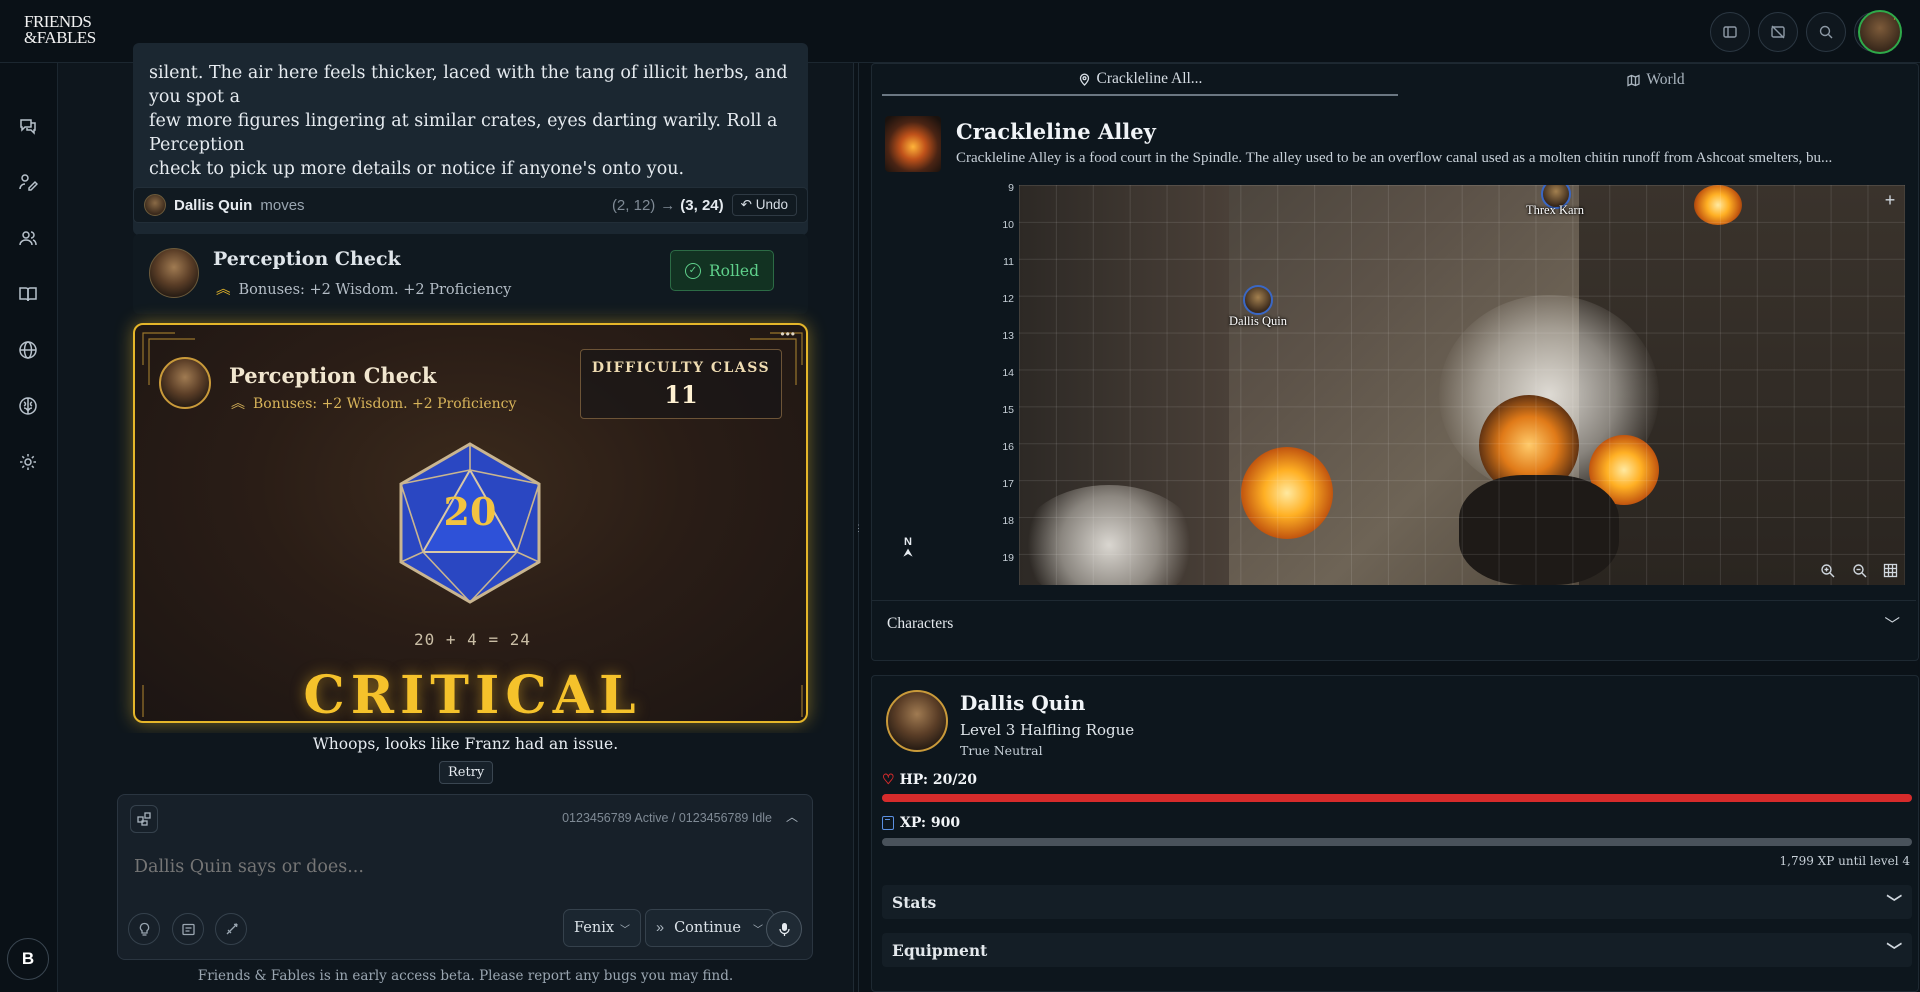 The width and height of the screenshot is (1920, 992). Describe the element at coordinates (28, 406) in the screenshot. I see `brain-icon` at that location.